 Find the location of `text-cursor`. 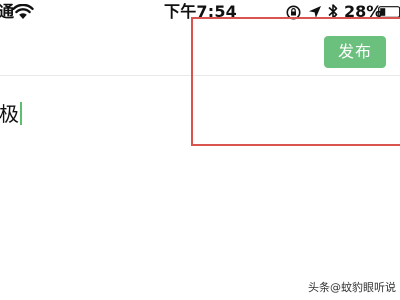

text-cursor is located at coordinates (21, 113).